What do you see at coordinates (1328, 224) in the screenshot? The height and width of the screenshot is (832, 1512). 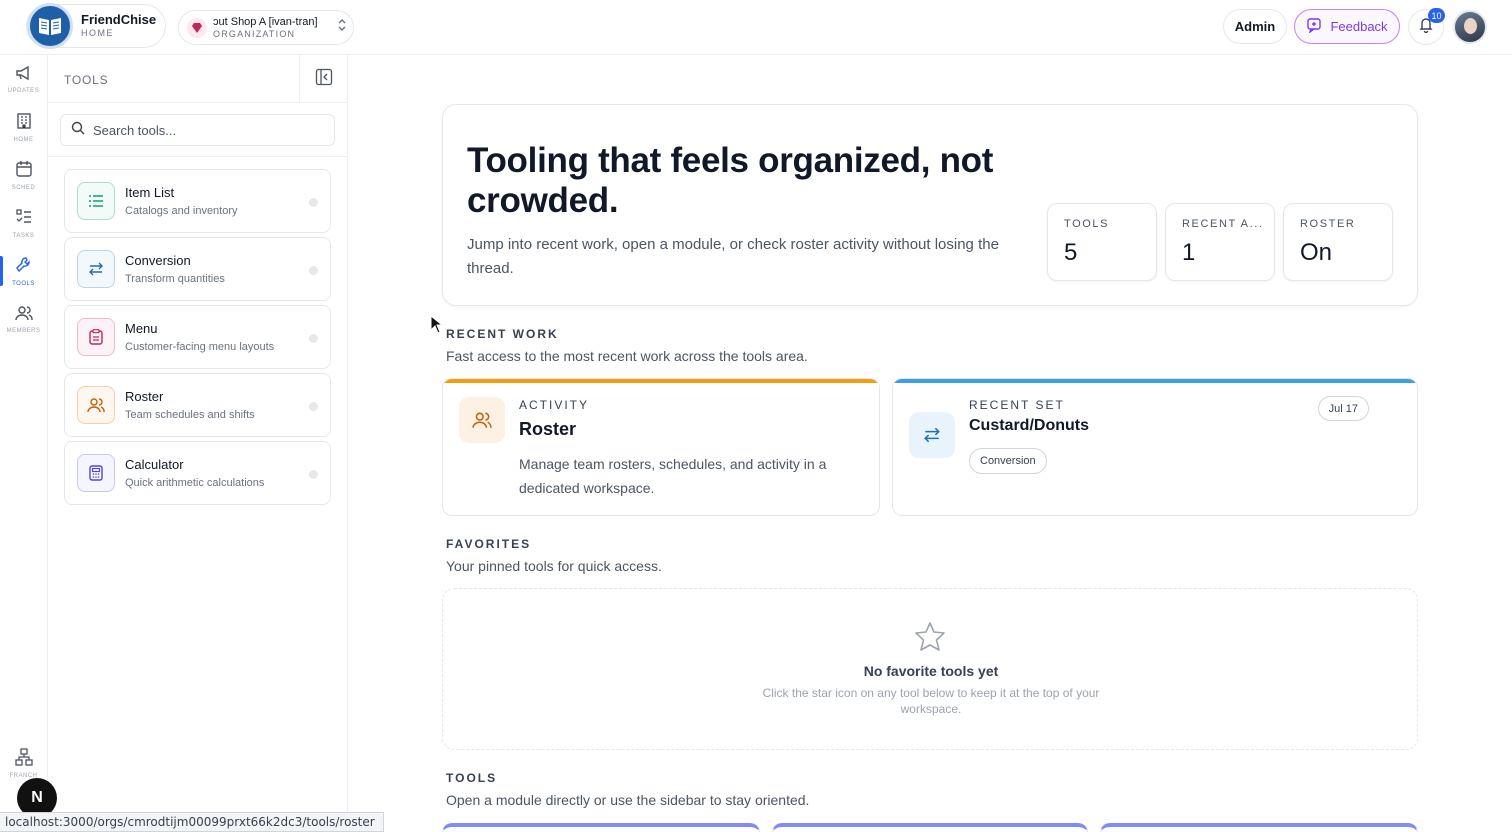 I see `stat-label: ROSTER` at bounding box center [1328, 224].